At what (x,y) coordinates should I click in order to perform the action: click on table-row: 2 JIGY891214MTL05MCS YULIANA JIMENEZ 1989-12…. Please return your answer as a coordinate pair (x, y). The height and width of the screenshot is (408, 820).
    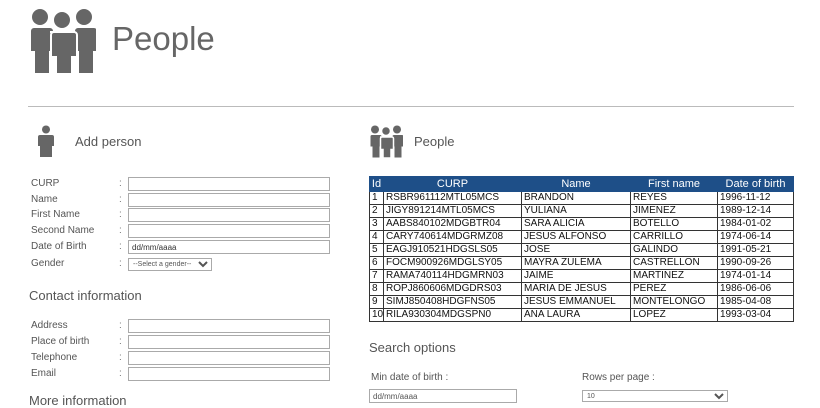
    Looking at the image, I should click on (581, 211).